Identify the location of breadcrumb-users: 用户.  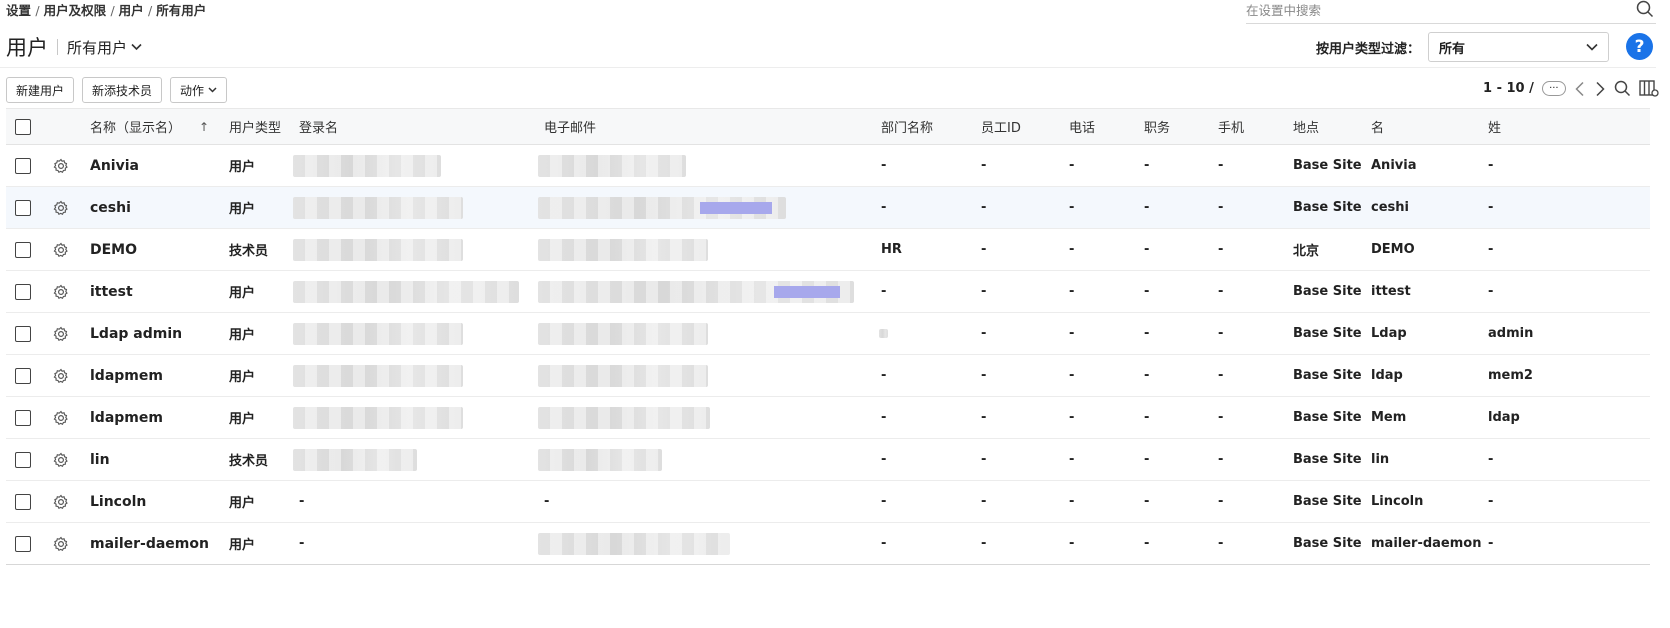
(131, 10).